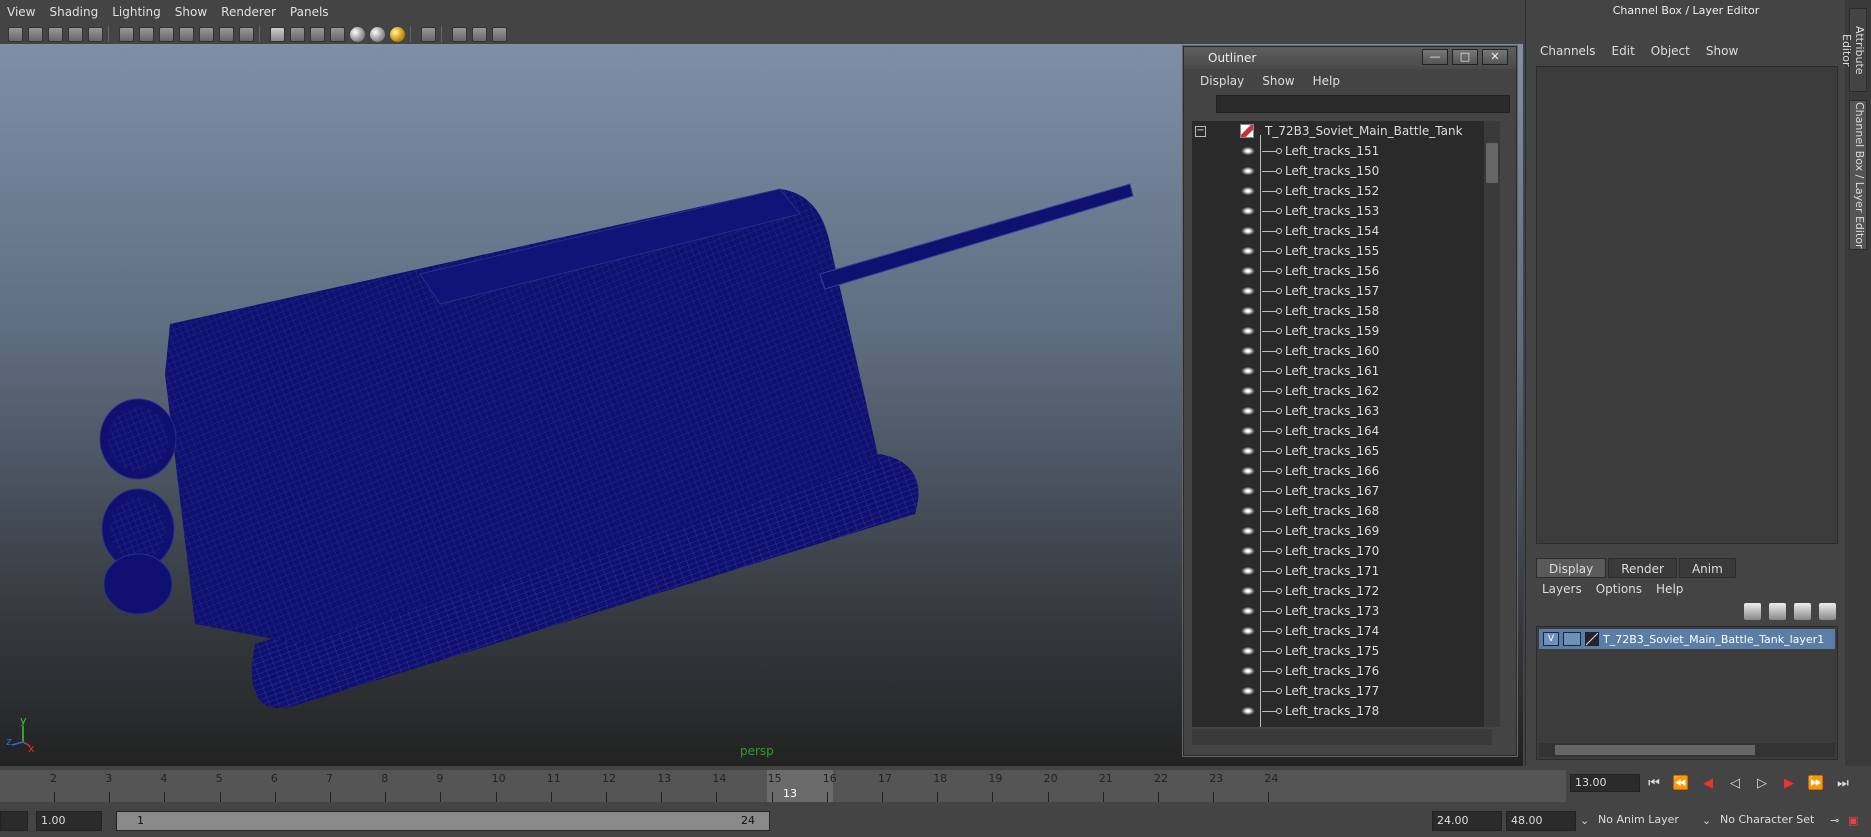 The width and height of the screenshot is (1871, 837). I want to click on outliner-item: Left_tracks_165, so click(1342, 451).